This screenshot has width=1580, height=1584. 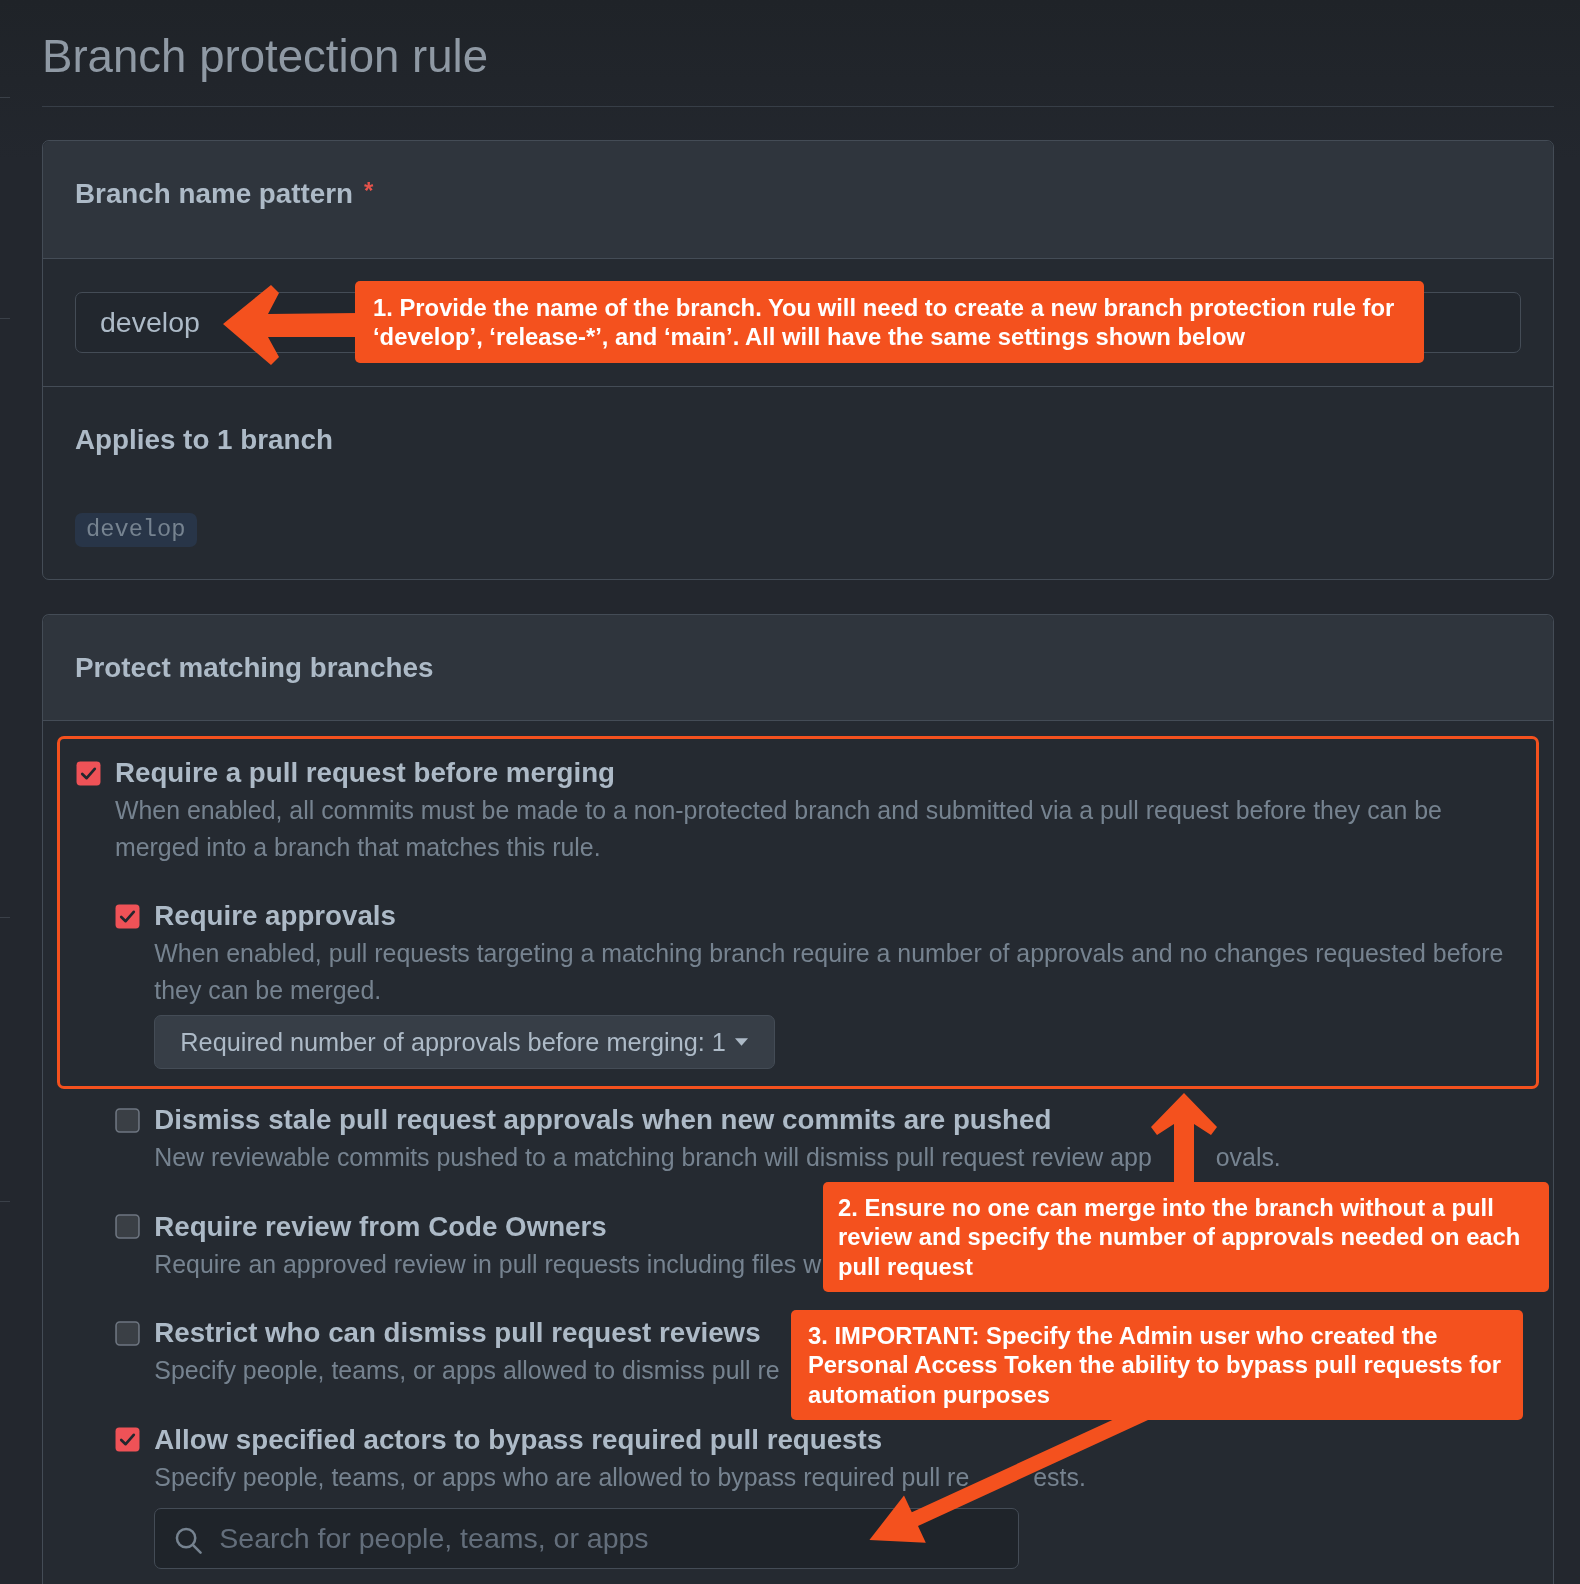 What do you see at coordinates (1248, 1157) in the screenshot?
I see `rule-description: ovals.` at bounding box center [1248, 1157].